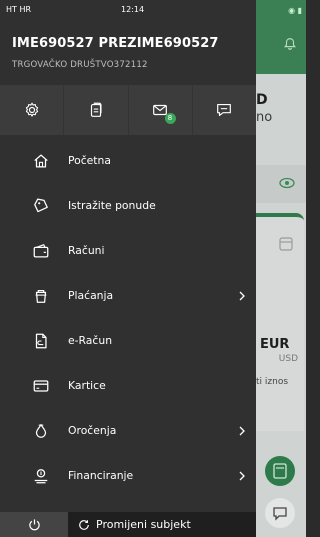  I want to click on logout-button, so click(34, 524).